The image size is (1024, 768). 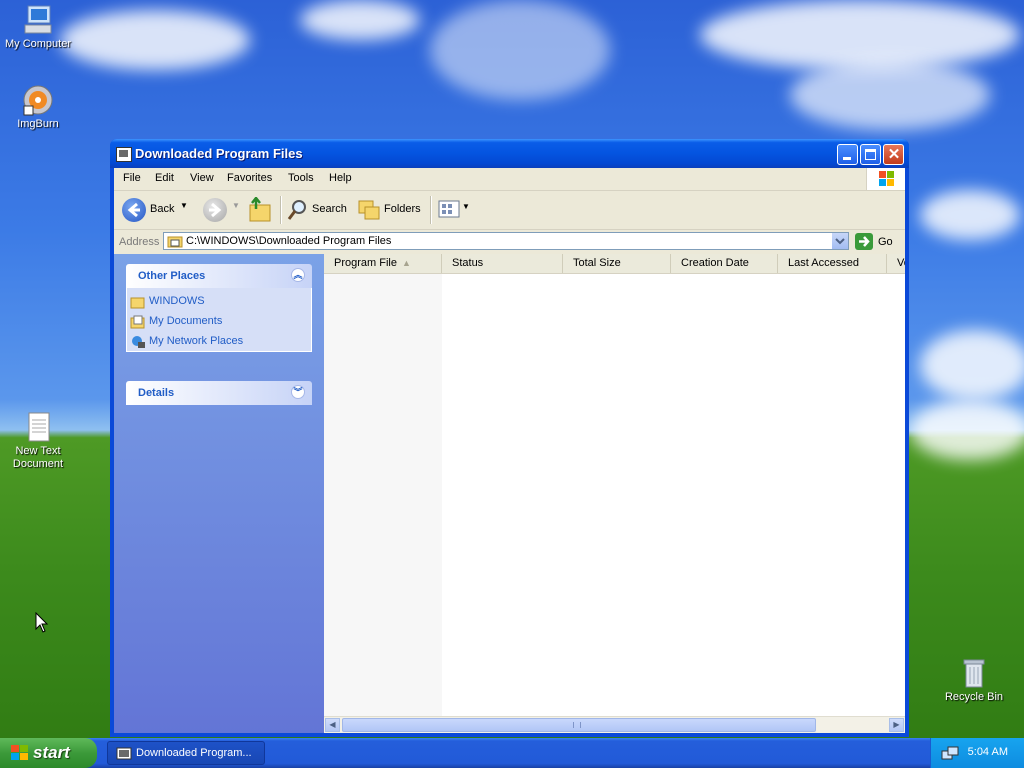 I want to click on menu-file: File, so click(x=132, y=178).